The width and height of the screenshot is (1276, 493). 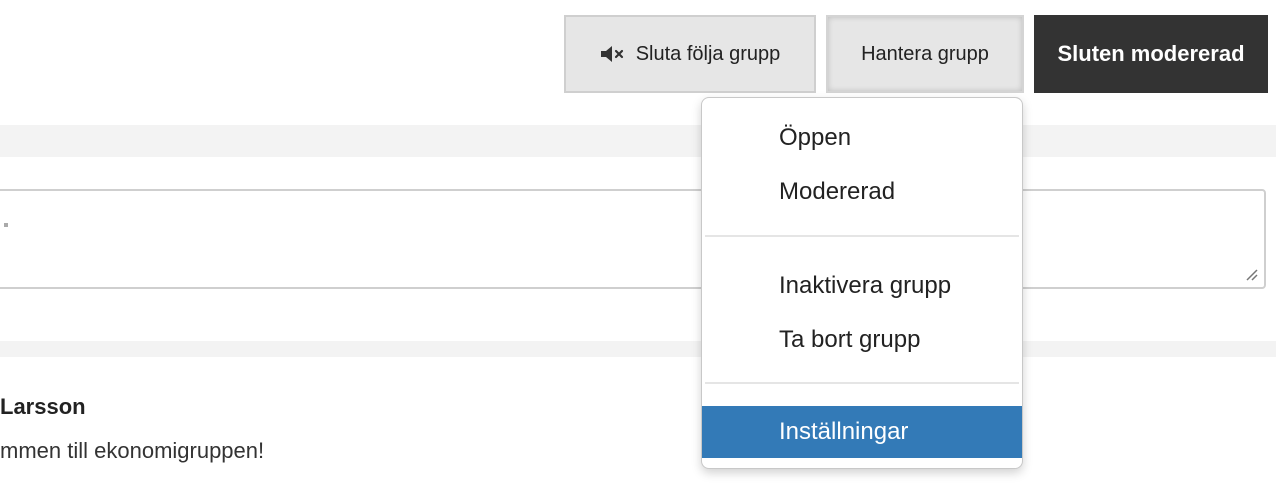 I want to click on menu-item-open: Öppen, so click(x=862, y=138).